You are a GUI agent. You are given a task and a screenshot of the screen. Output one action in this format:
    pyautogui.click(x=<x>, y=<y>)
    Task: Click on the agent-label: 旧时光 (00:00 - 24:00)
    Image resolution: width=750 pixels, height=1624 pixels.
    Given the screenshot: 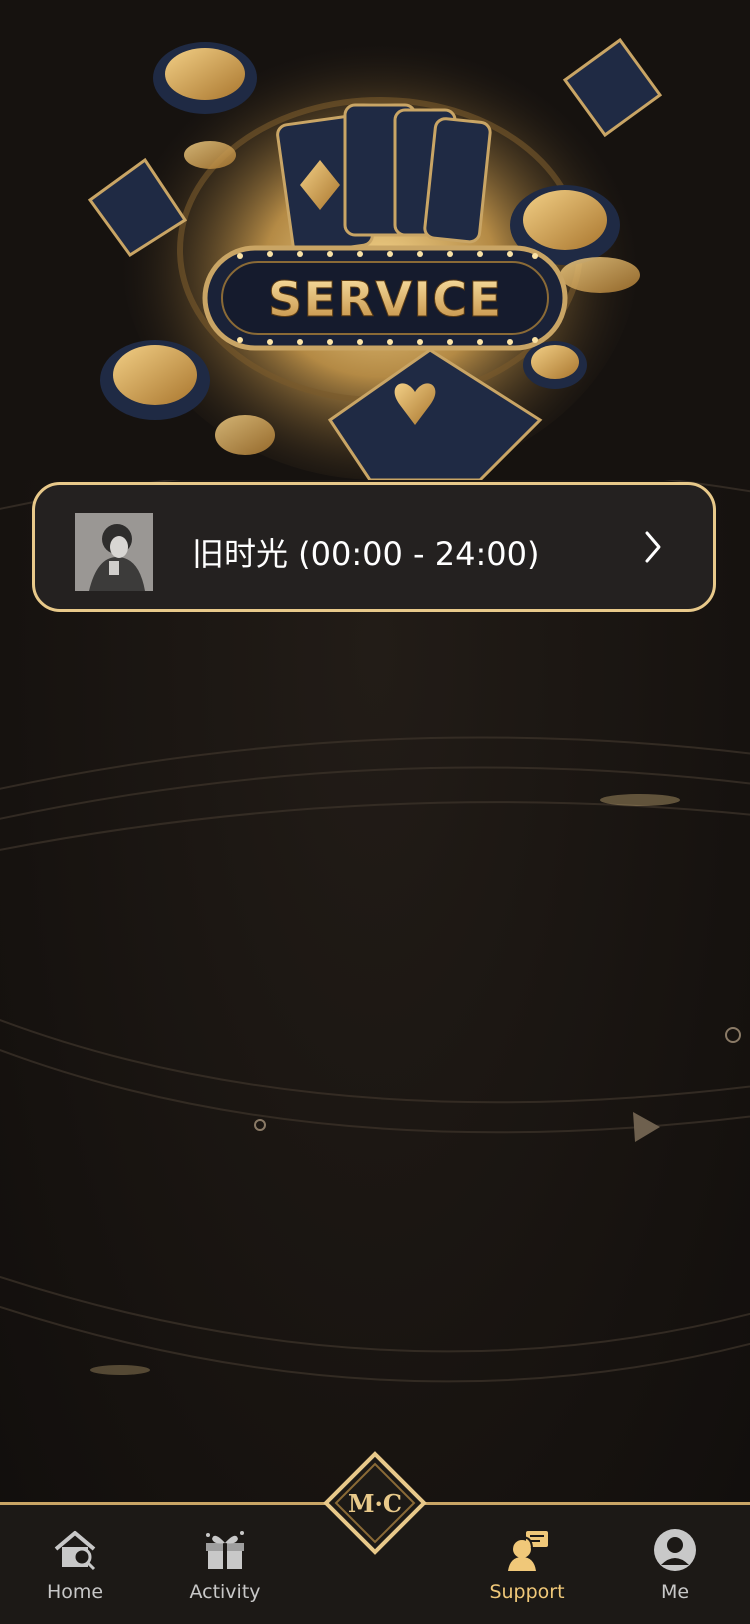 What is the action you would take?
    pyautogui.click(x=366, y=554)
    